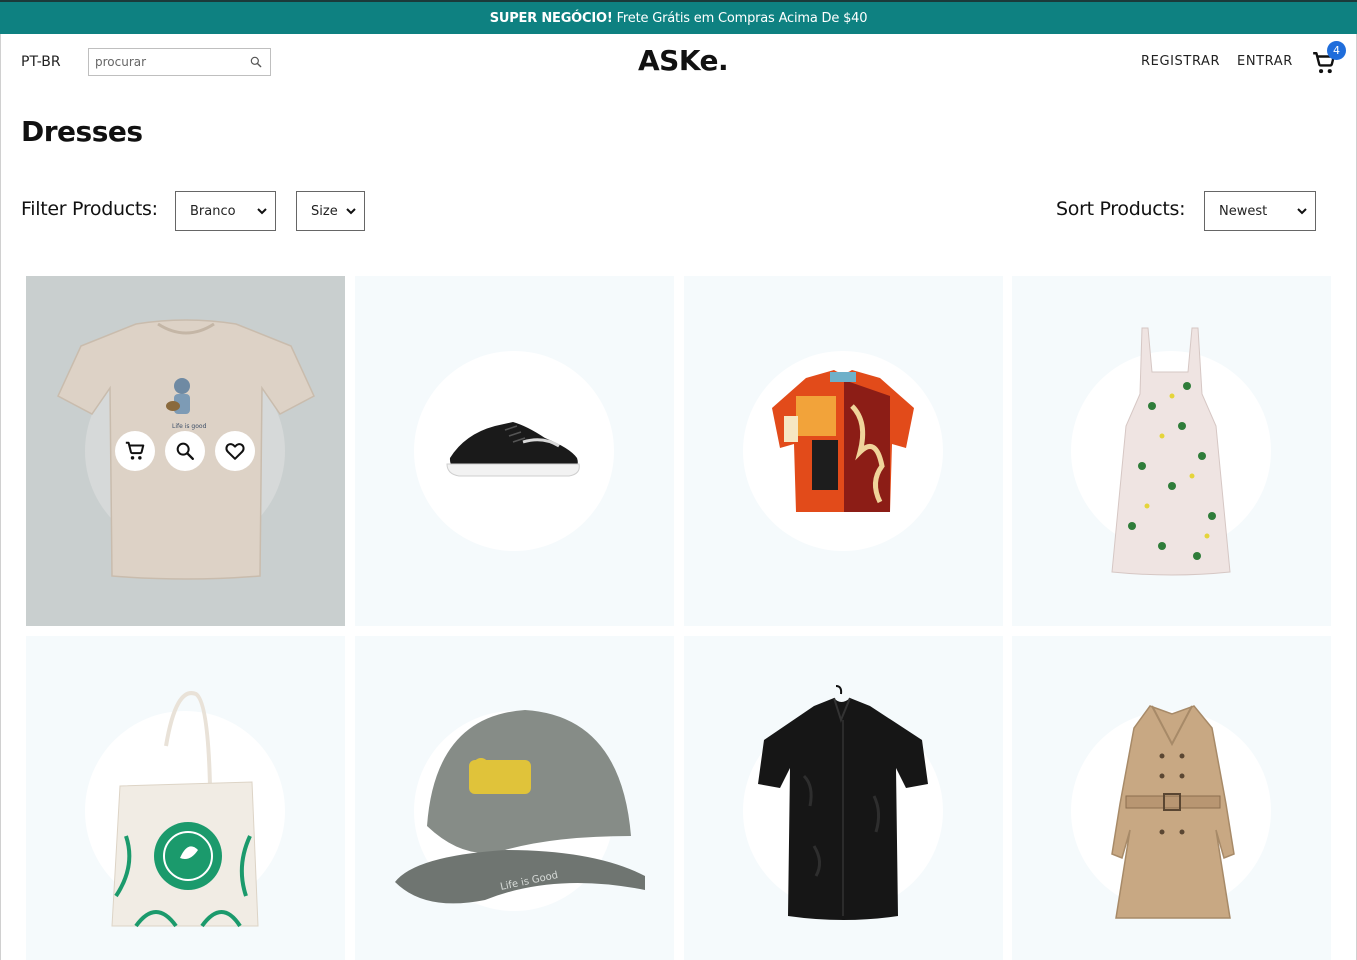 This screenshot has width=1357, height=960. Describe the element at coordinates (89, 209) in the screenshot. I see `filter-label: Filter Products:` at that location.